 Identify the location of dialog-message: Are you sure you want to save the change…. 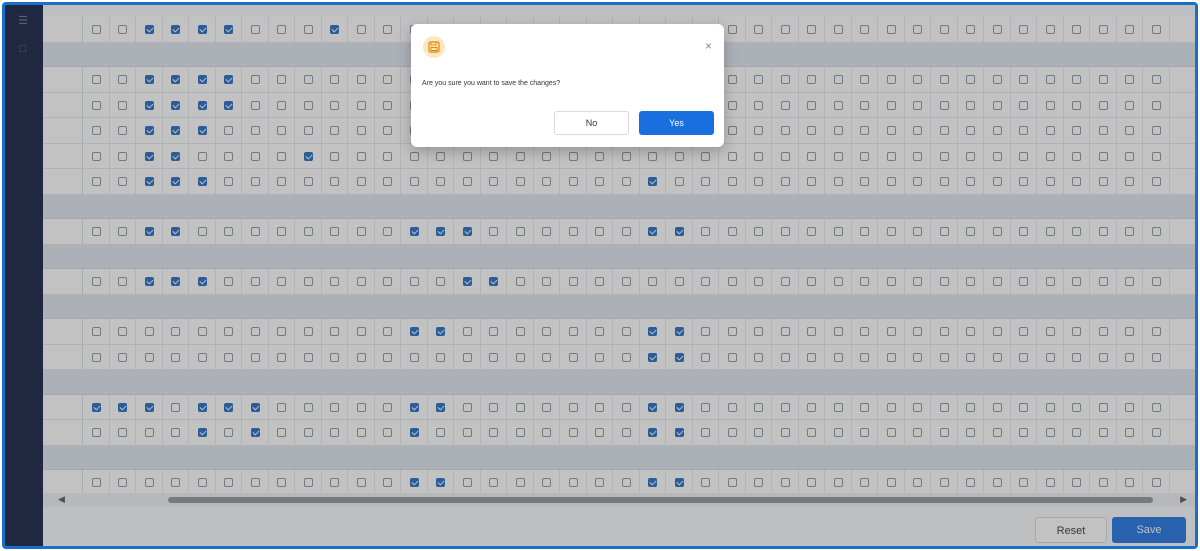
(491, 83).